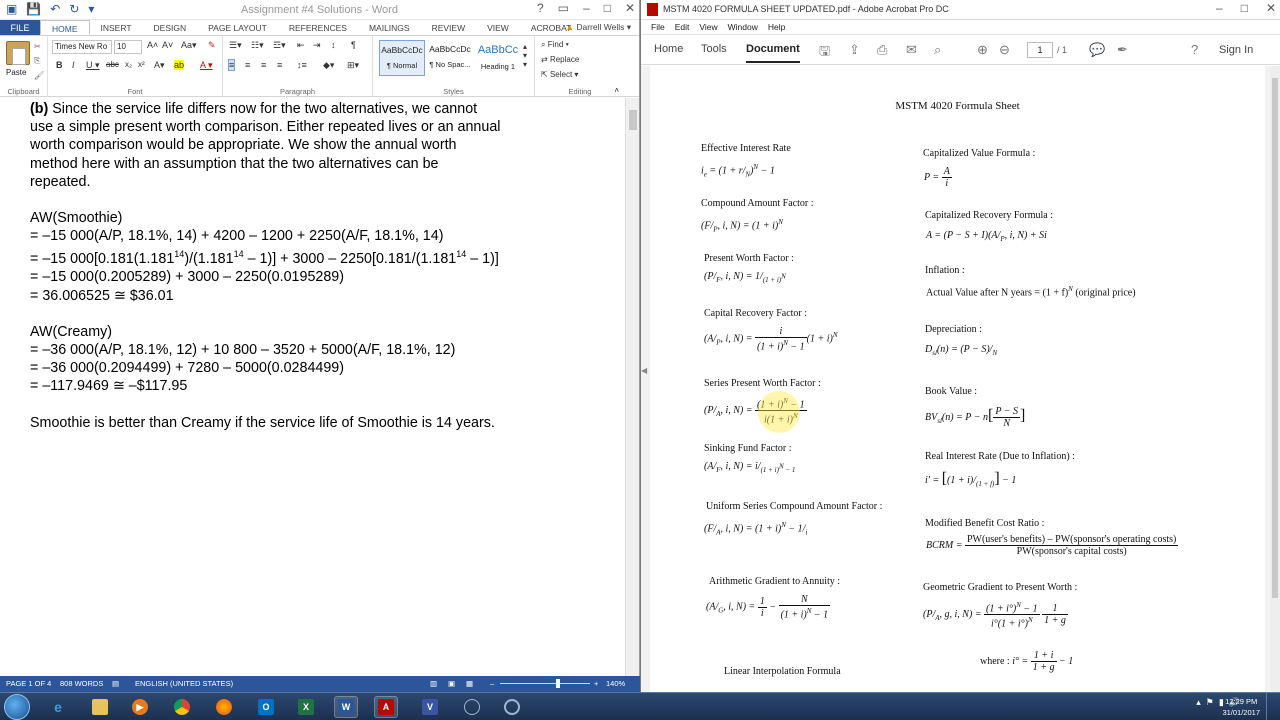  I want to click on sign-in-link: Sign In, so click(1236, 50).